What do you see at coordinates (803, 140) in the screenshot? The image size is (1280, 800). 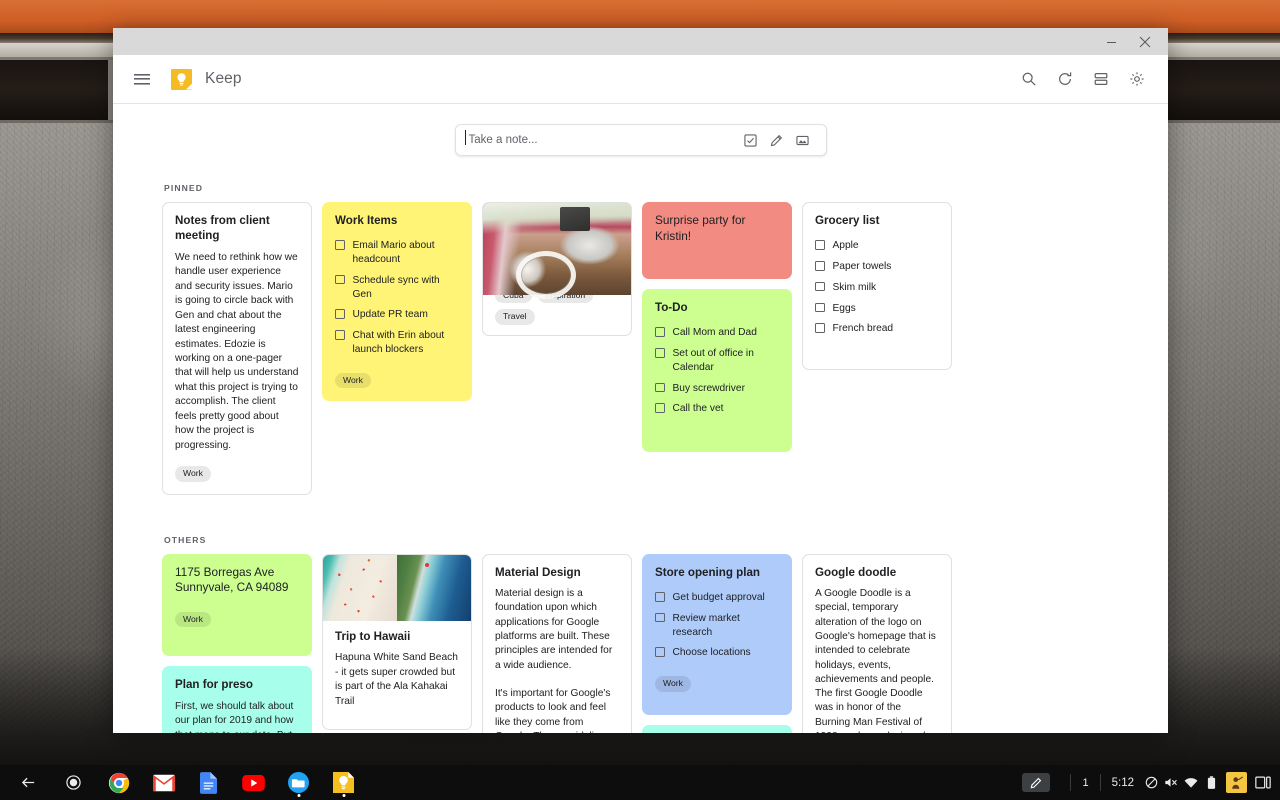 I see `new-image-icon` at bounding box center [803, 140].